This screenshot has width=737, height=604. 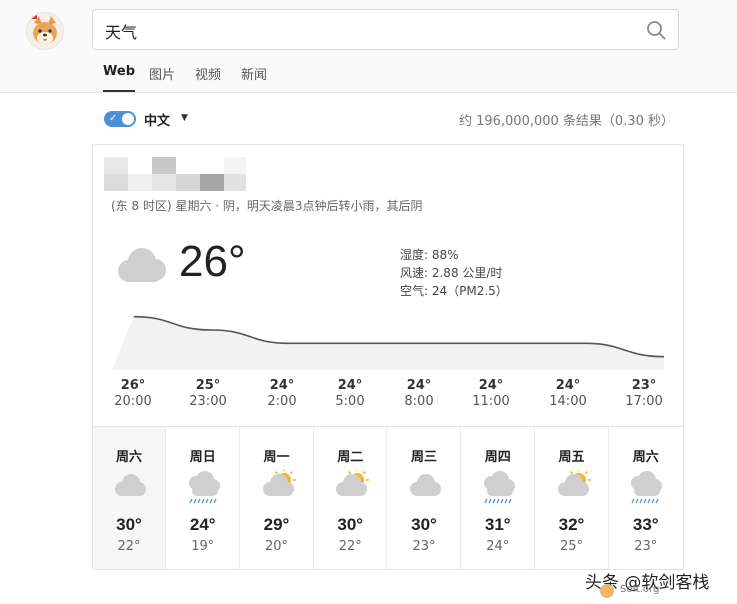 I want to click on daily-item: 周六 30° 22°, so click(x=129, y=498).